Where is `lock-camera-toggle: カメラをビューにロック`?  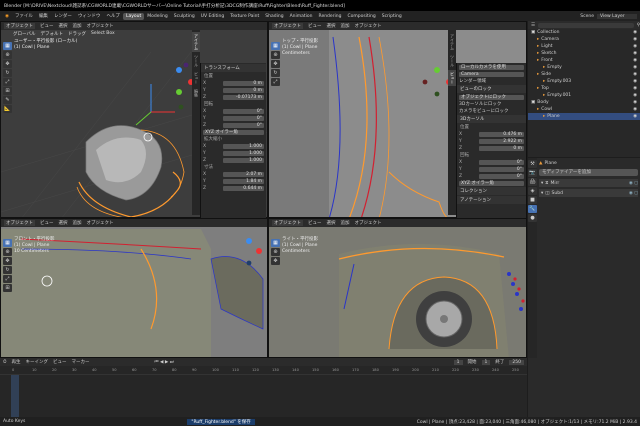 lock-camera-toggle: カメラをビューにロック is located at coordinates (484, 111).